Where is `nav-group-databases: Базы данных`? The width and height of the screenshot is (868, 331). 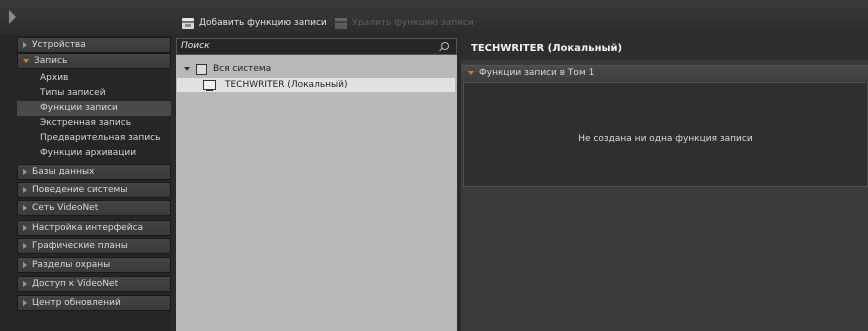 nav-group-databases: Базы данных is located at coordinates (94, 172).